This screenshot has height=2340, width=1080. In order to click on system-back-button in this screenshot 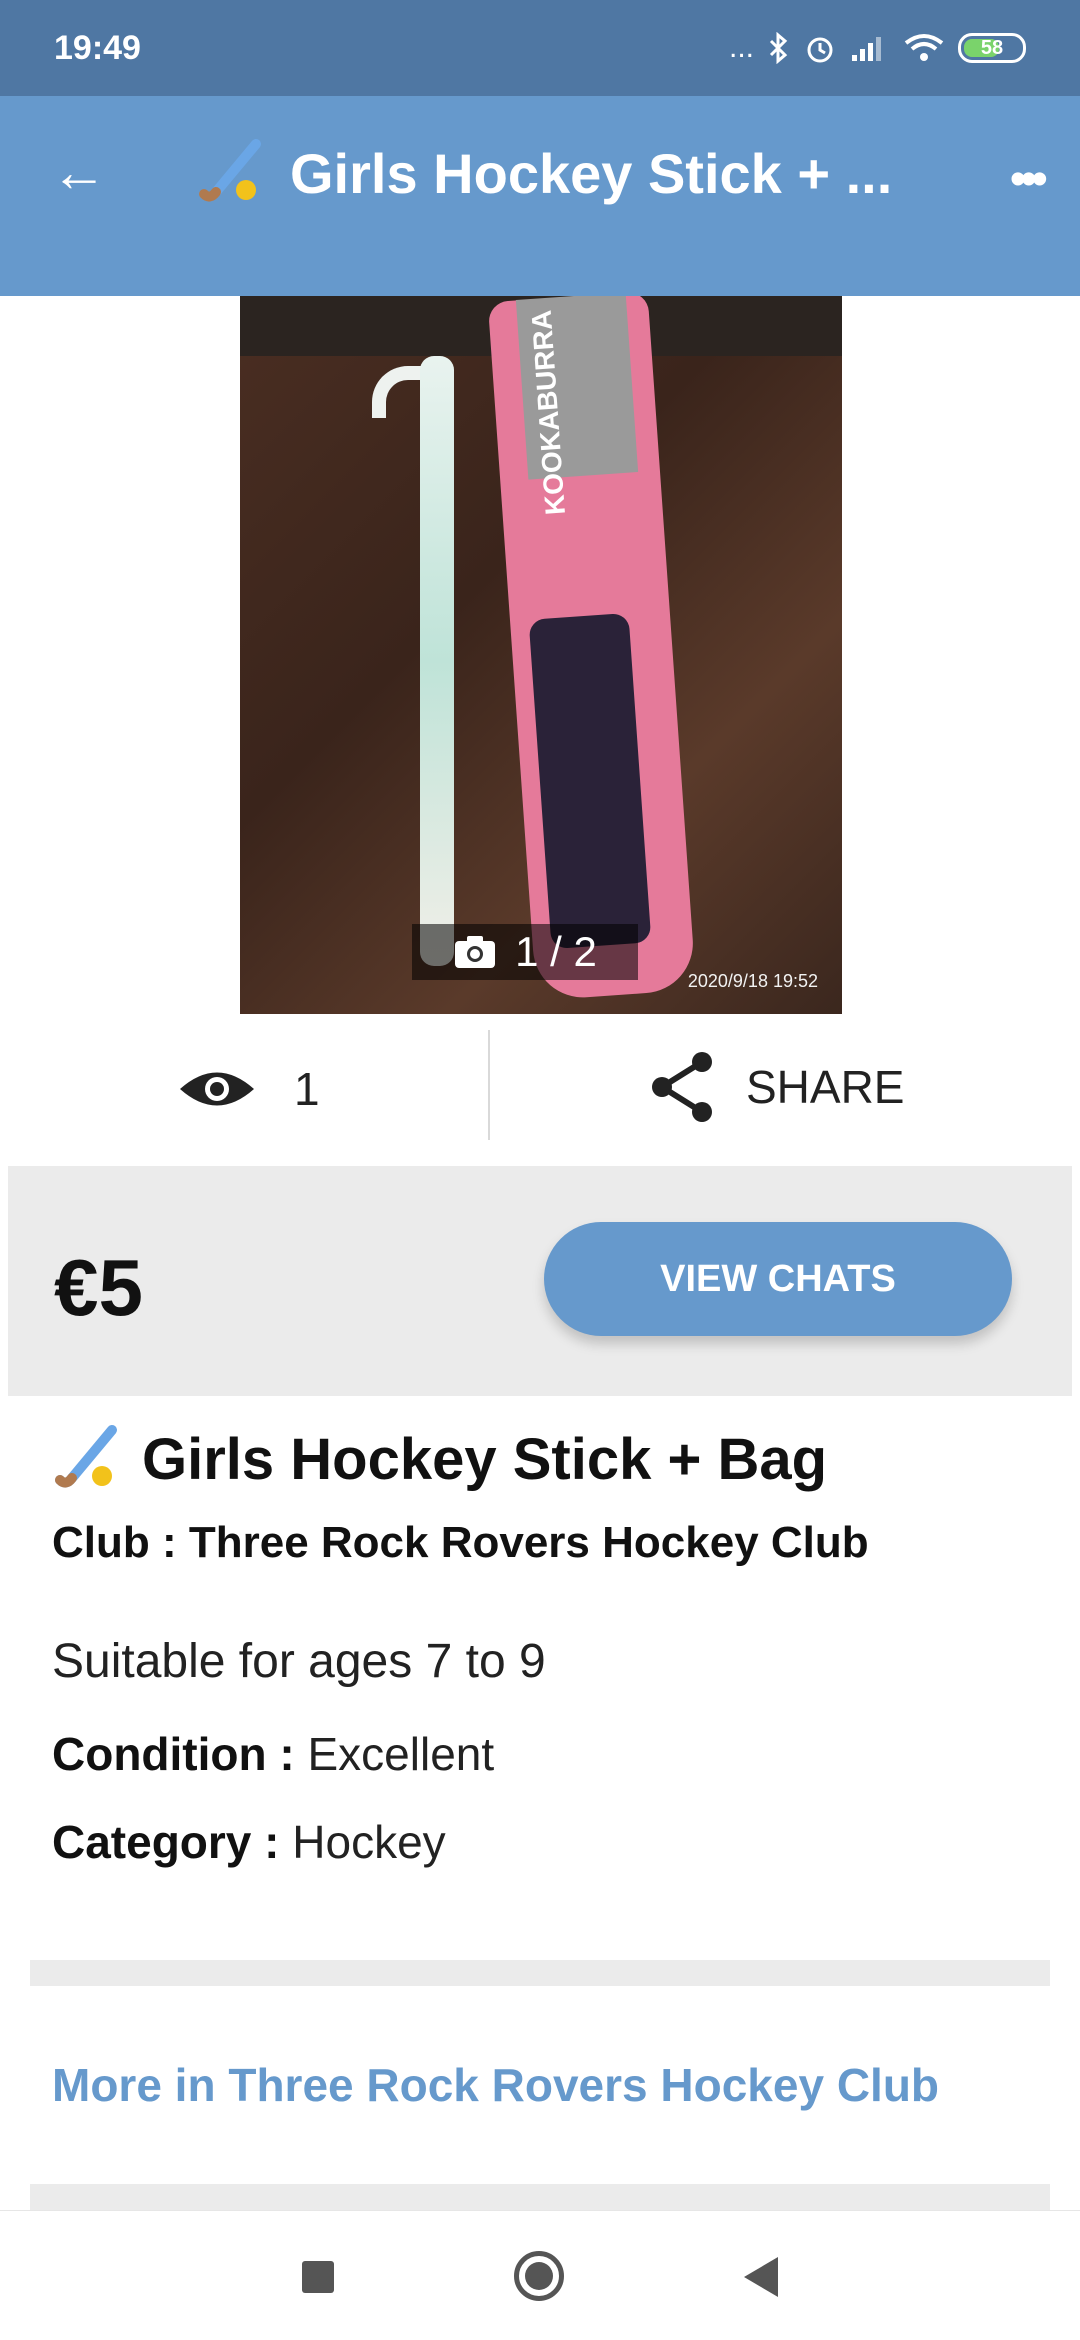, I will do `click(761, 2277)`.